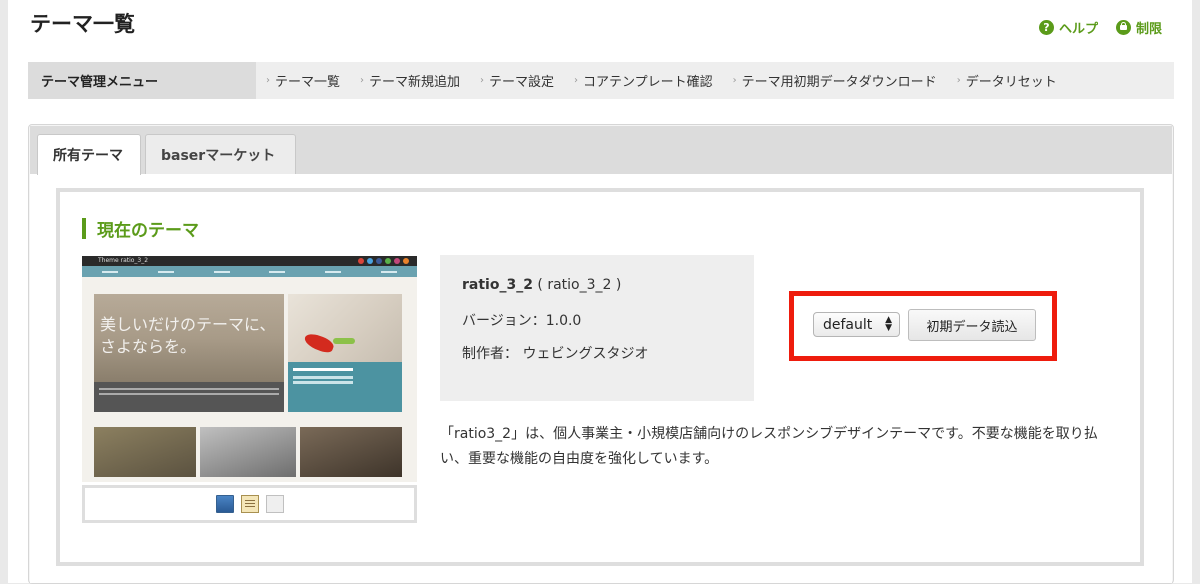  What do you see at coordinates (82, 24) in the screenshot?
I see `page-title: テーマ一覧` at bounding box center [82, 24].